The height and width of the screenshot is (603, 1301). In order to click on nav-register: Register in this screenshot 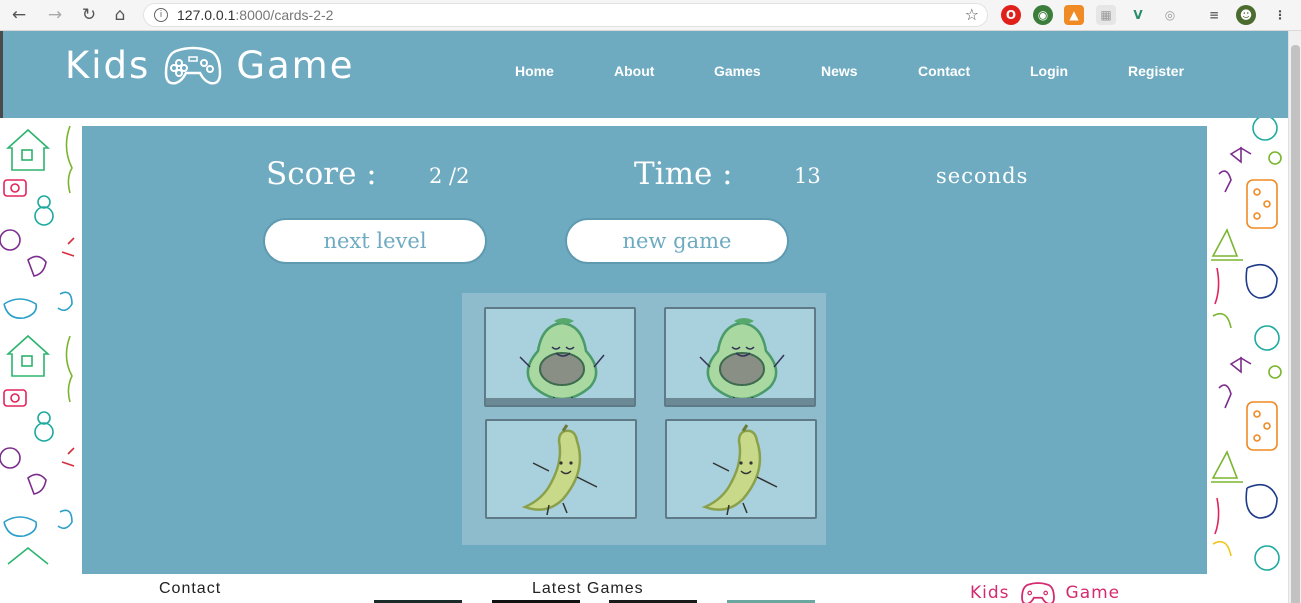, I will do `click(1156, 71)`.